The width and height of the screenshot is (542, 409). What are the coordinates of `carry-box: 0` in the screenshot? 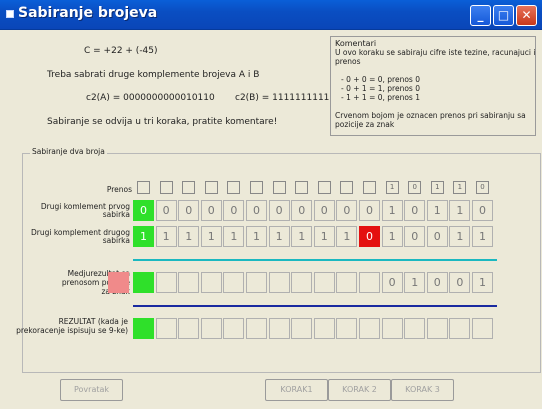 It's located at (482, 187).